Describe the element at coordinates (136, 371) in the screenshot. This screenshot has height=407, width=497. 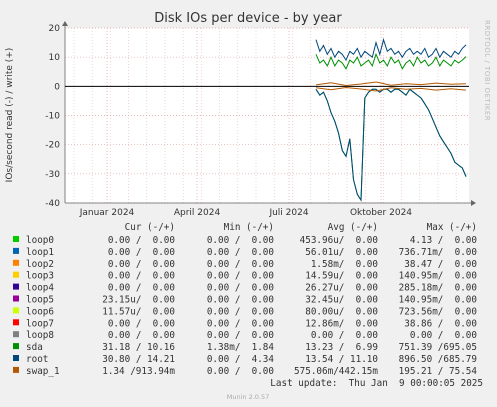
I see `legend-cur-swap_1: 1.34 /913.94m` at that location.